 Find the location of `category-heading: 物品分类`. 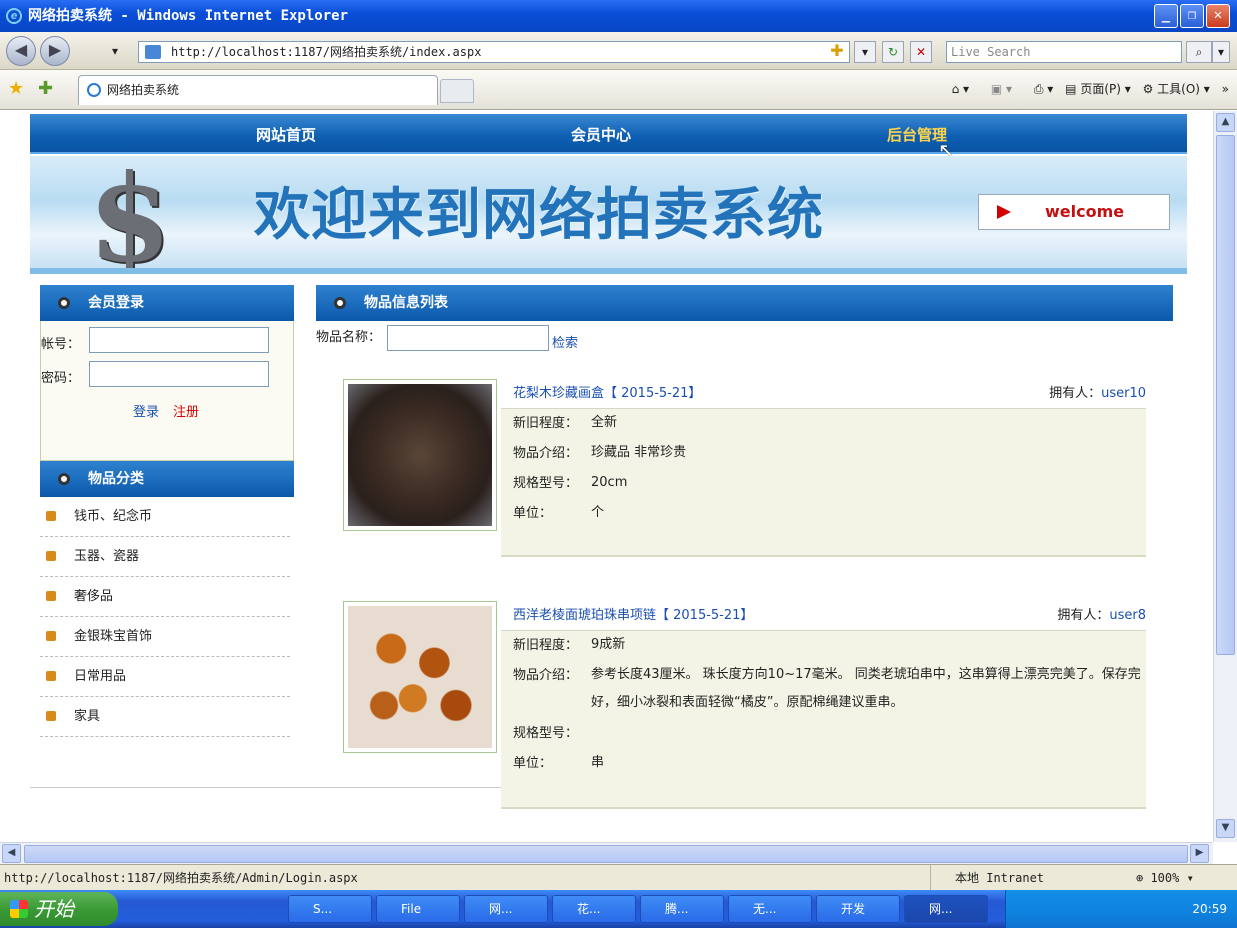

category-heading: 物品分类 is located at coordinates (167, 479).